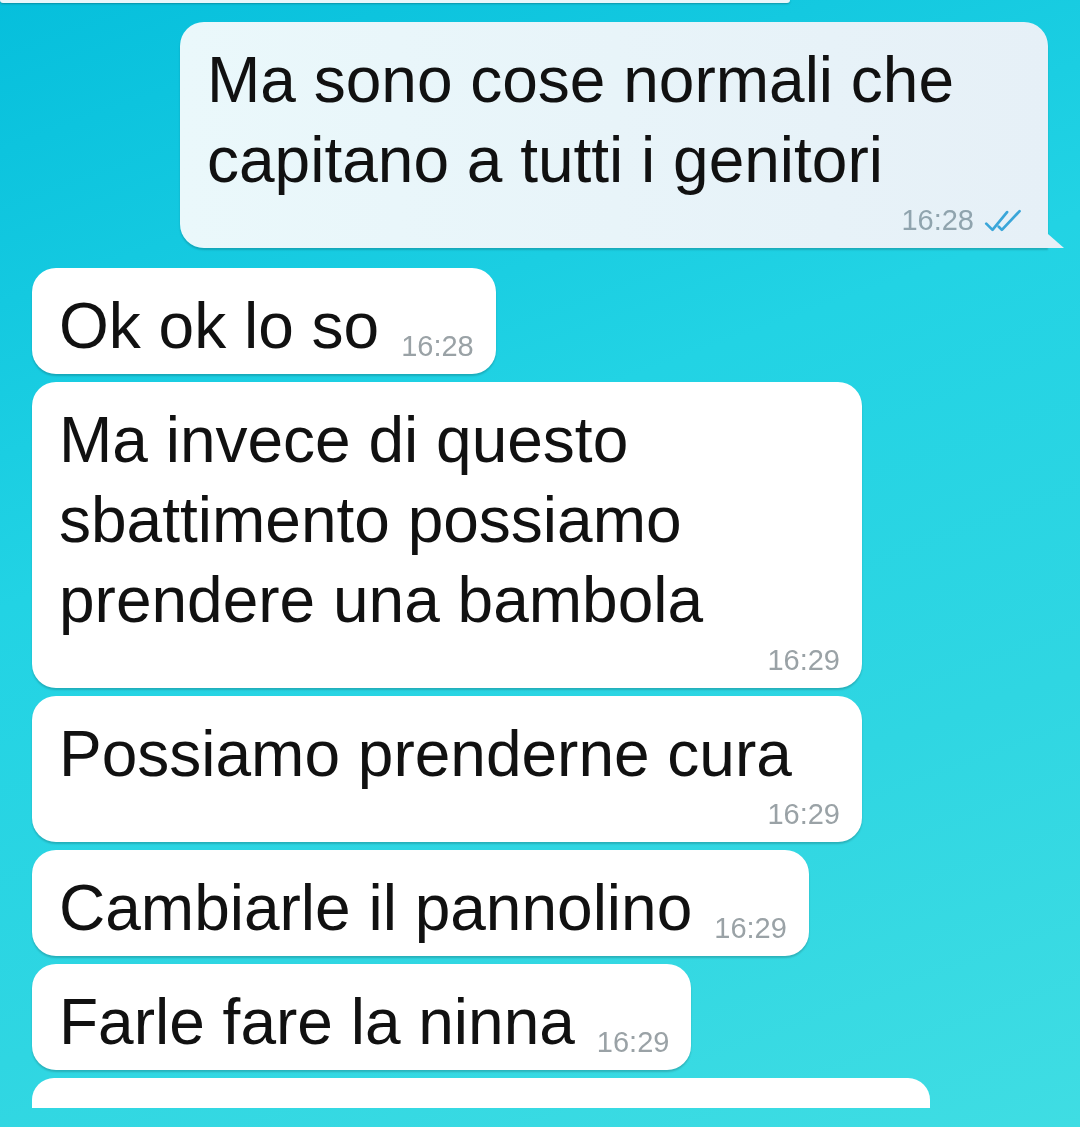 The height and width of the screenshot is (1127, 1080). Describe the element at coordinates (425, 754) in the screenshot. I see `message-text: Possiamo prenderne cura` at that location.